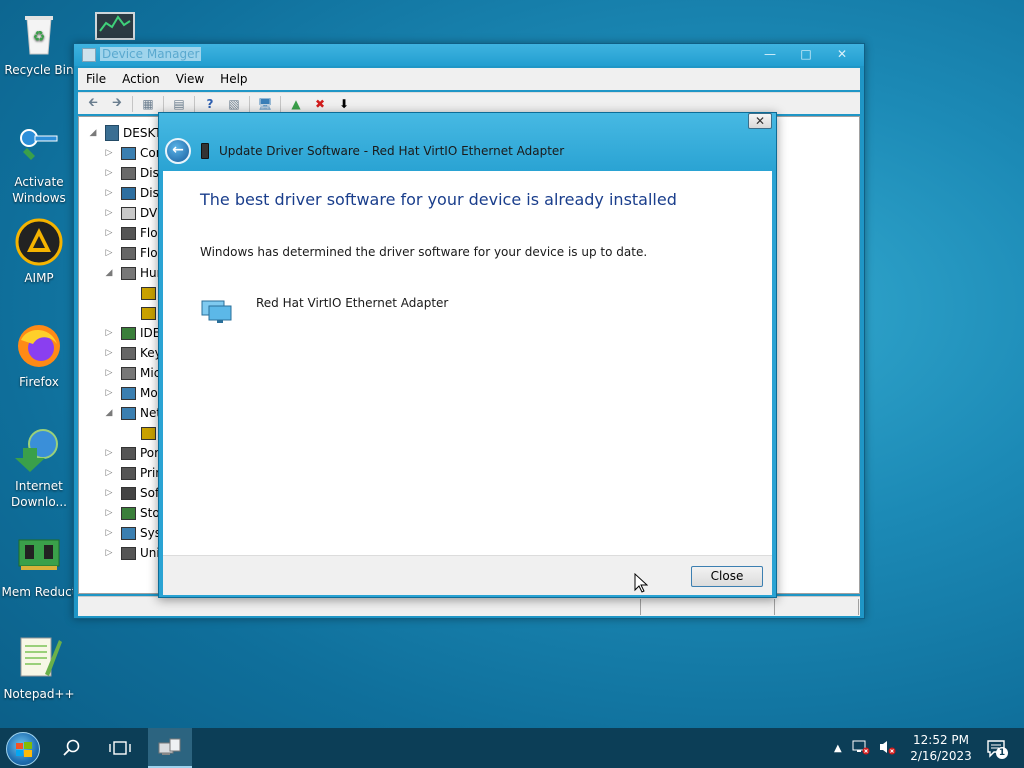 Image resolution: width=1024 pixels, height=768 pixels. What do you see at coordinates (217, 311) in the screenshot?
I see `network-adapter-icon` at bounding box center [217, 311].